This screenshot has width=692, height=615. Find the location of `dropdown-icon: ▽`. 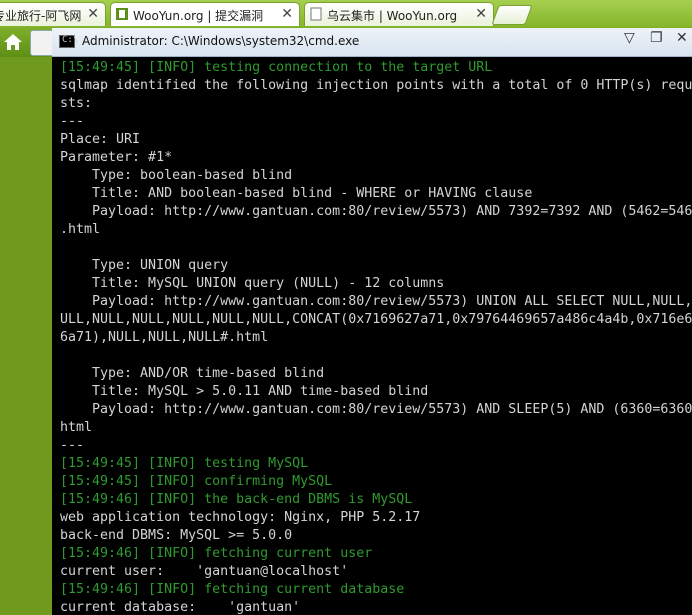

dropdown-icon: ▽ is located at coordinates (629, 38).